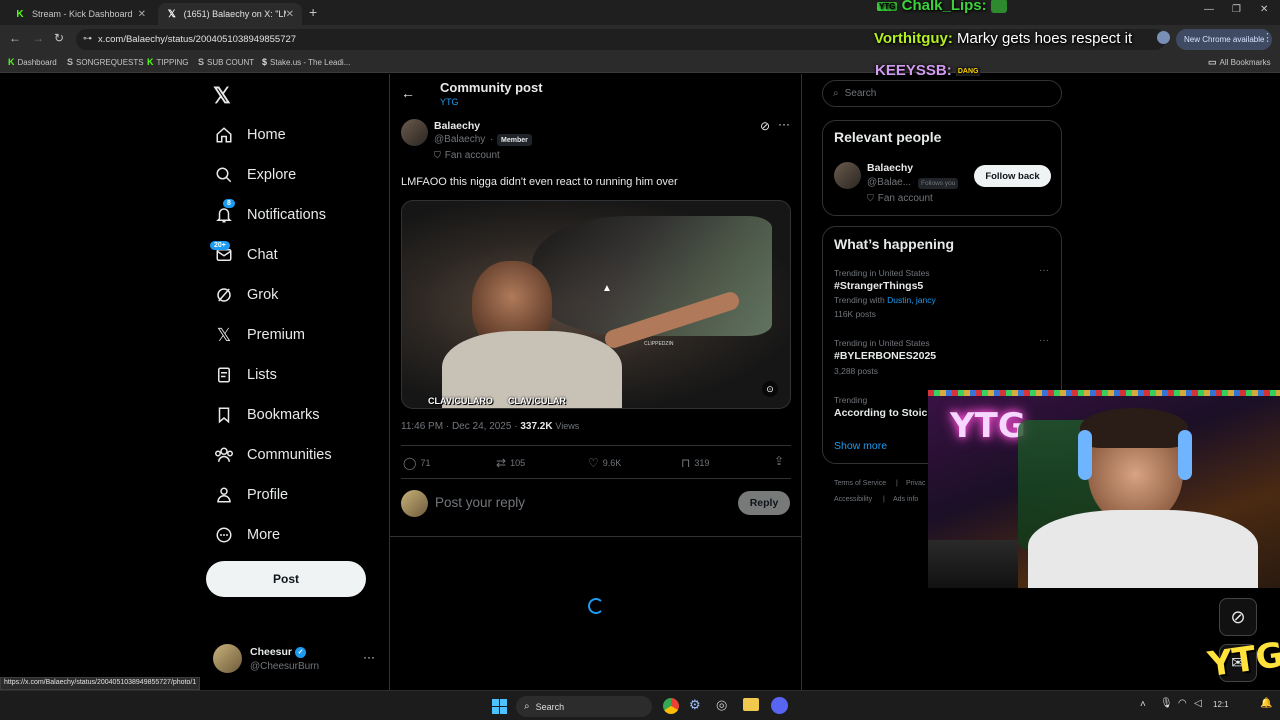  What do you see at coordinates (267, 415) in the screenshot?
I see `sidebar-item-bookmarks: Bookmarks` at bounding box center [267, 415].